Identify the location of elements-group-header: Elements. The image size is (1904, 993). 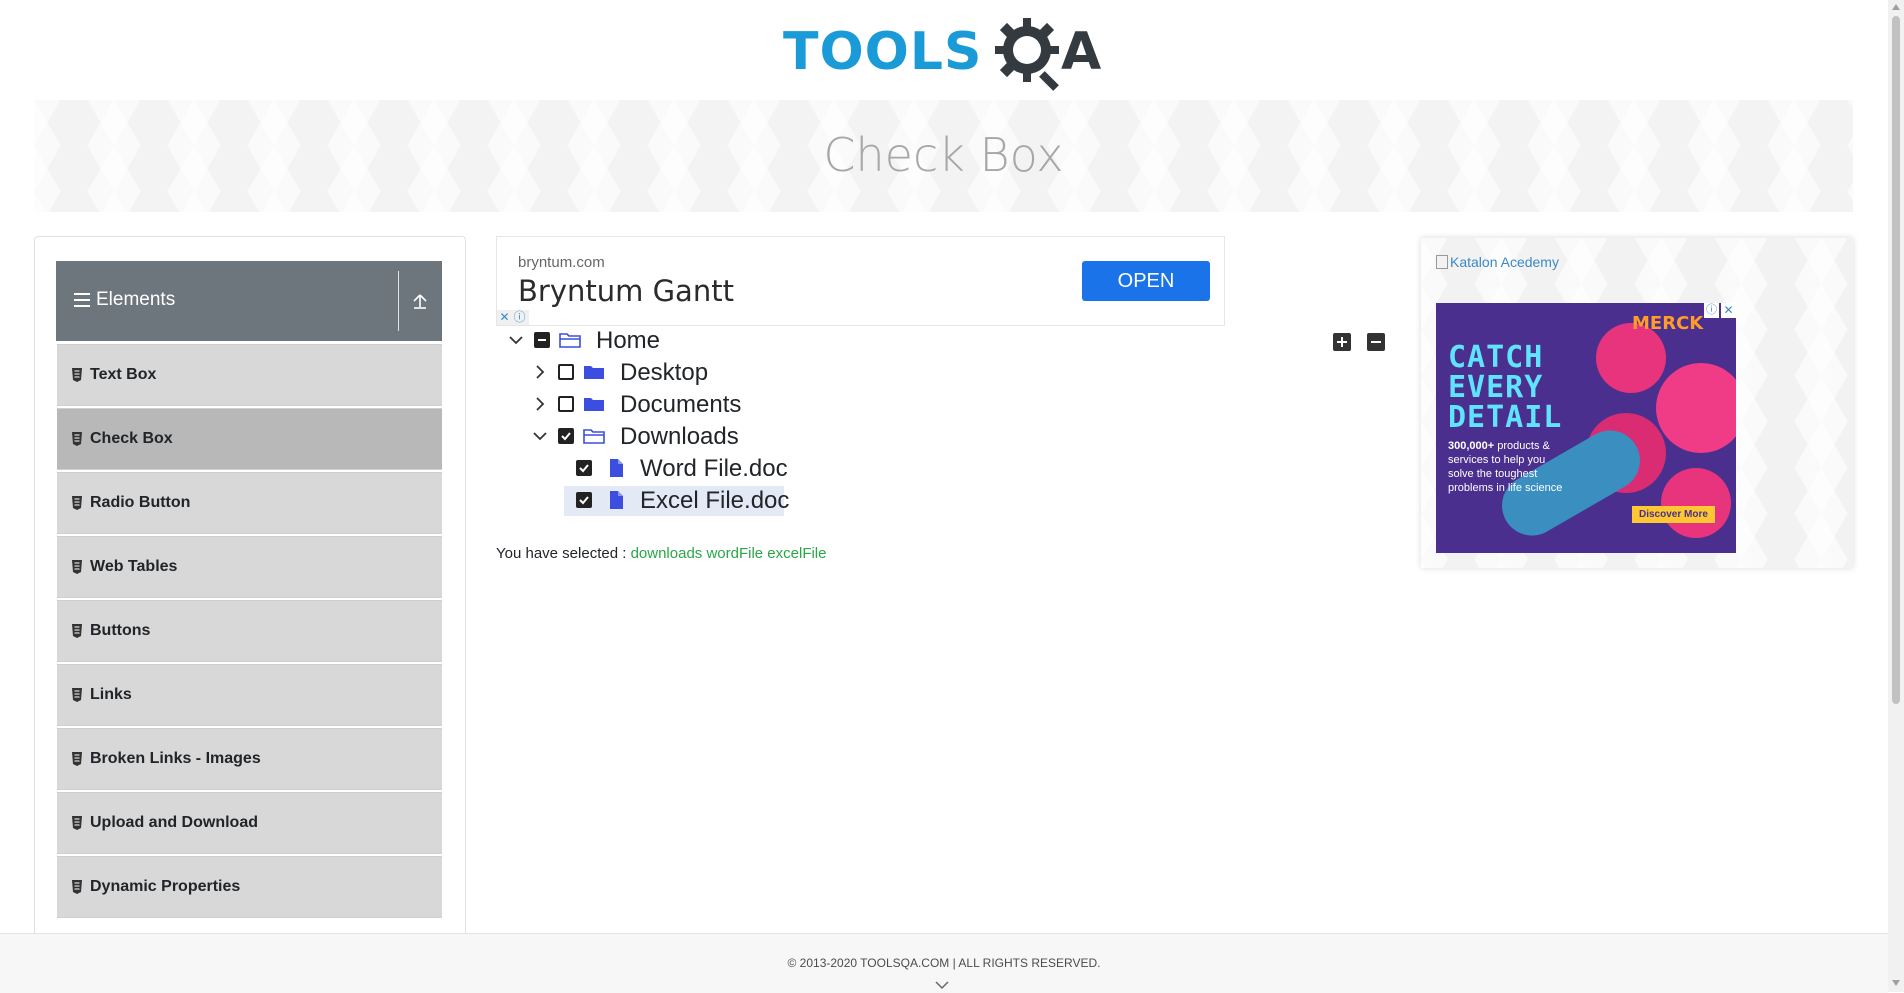
(249, 301).